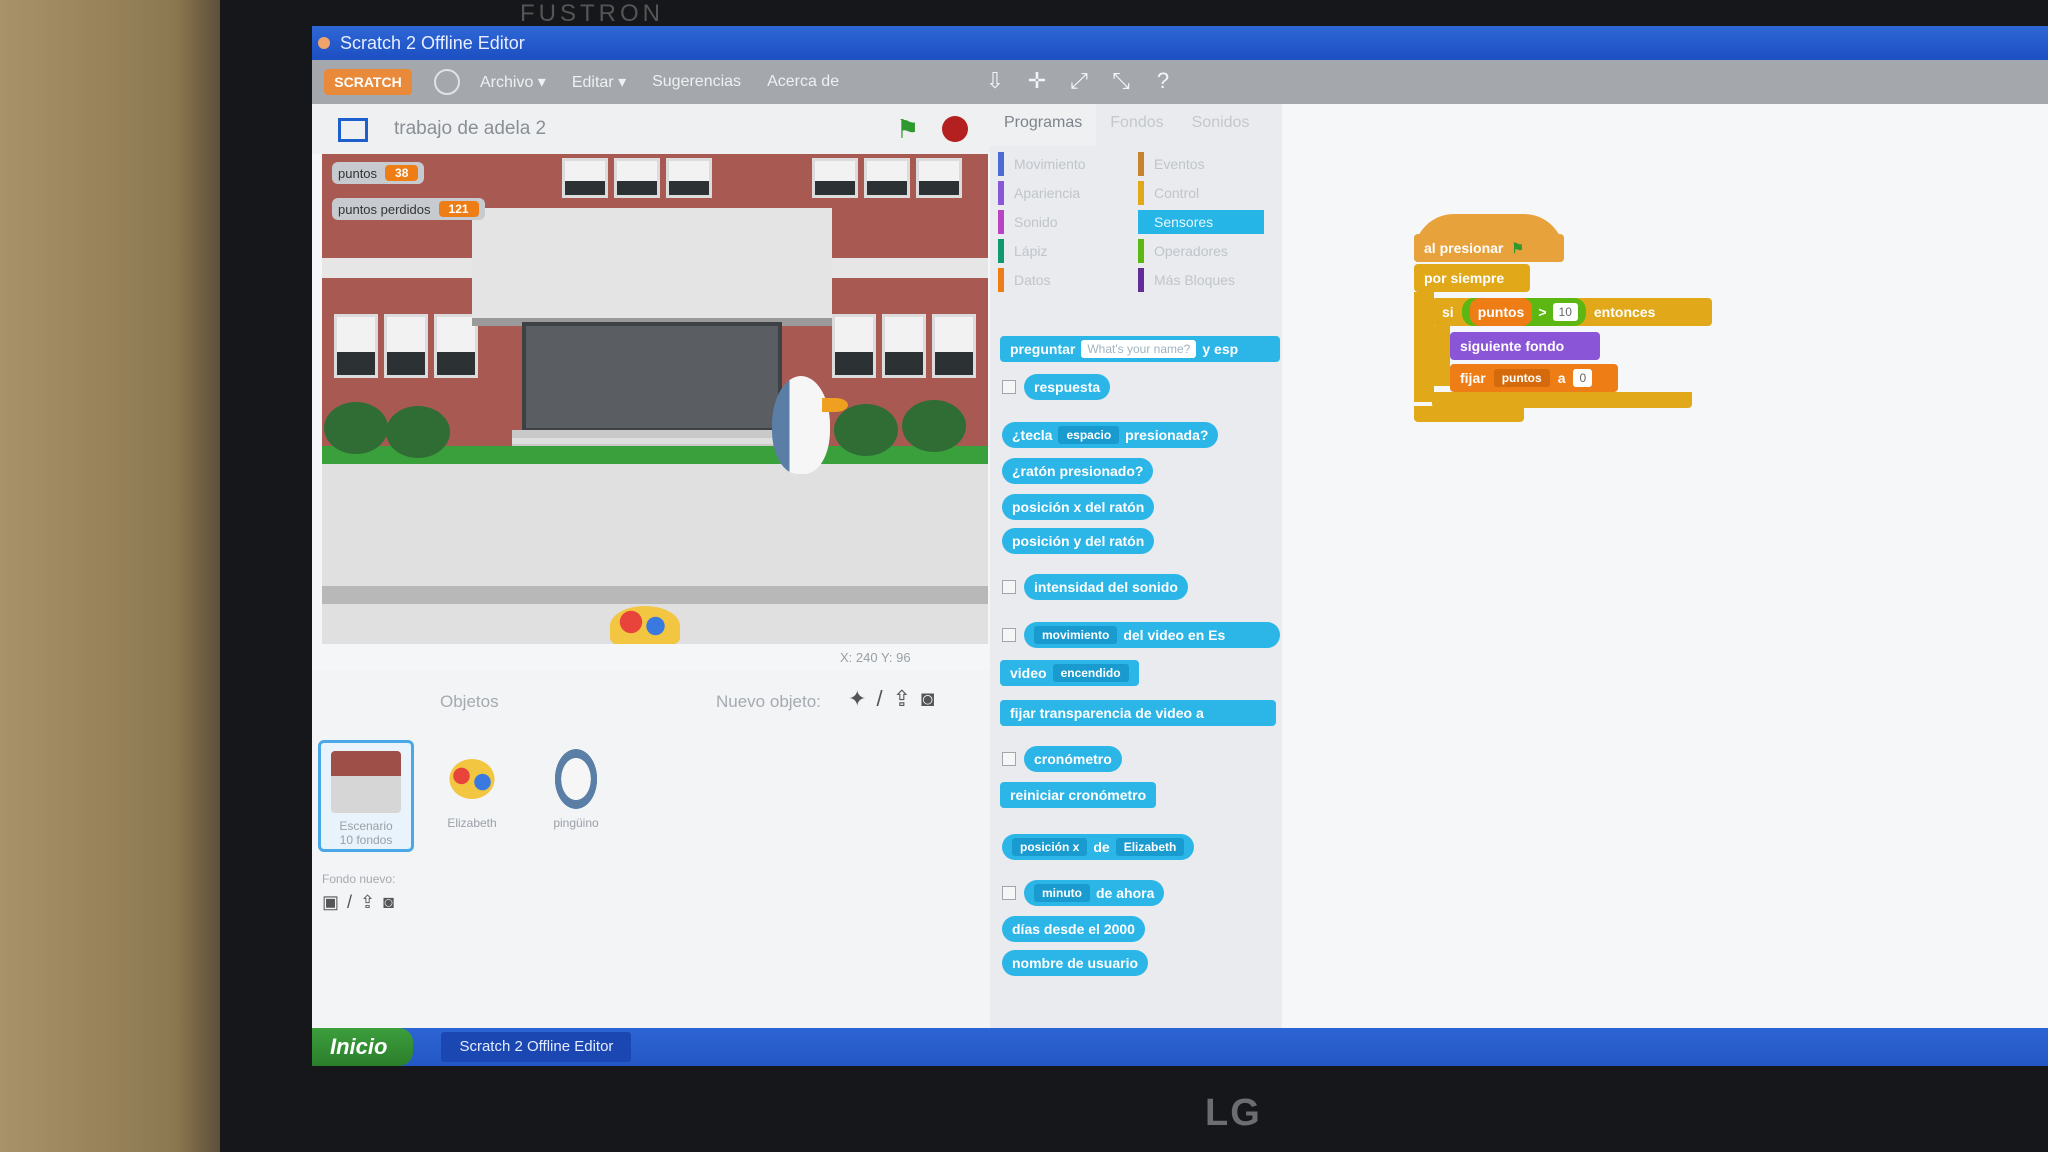 Image resolution: width=2048 pixels, height=1152 pixels. I want to click on block-dropdown: posición x, so click(1050, 847).